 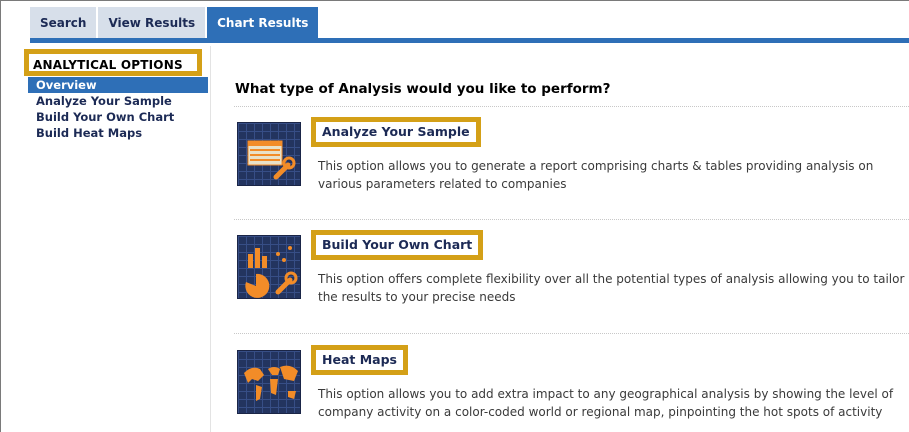 I want to click on tab-underline, so click(x=469, y=40).